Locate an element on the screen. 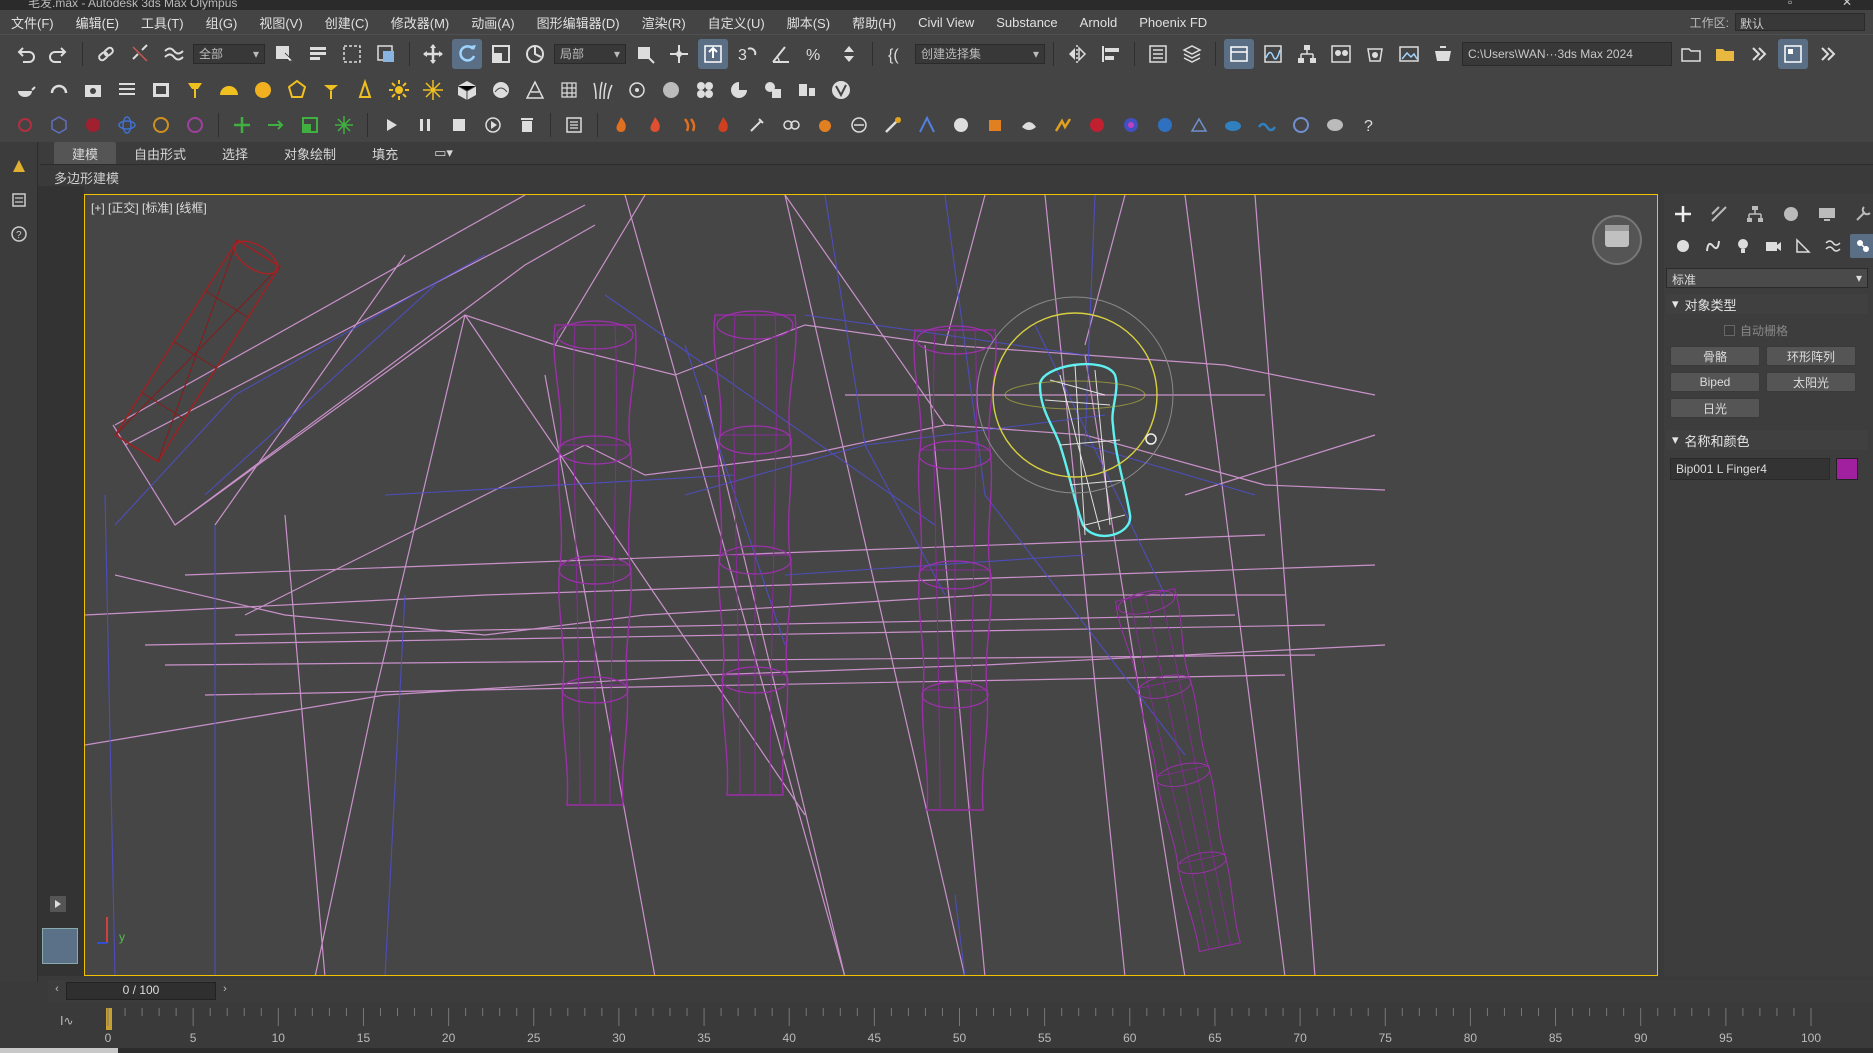 The height and width of the screenshot is (1053, 1873). time-slider: ‹ 0 / 100 › is located at coordinates (960, 991).